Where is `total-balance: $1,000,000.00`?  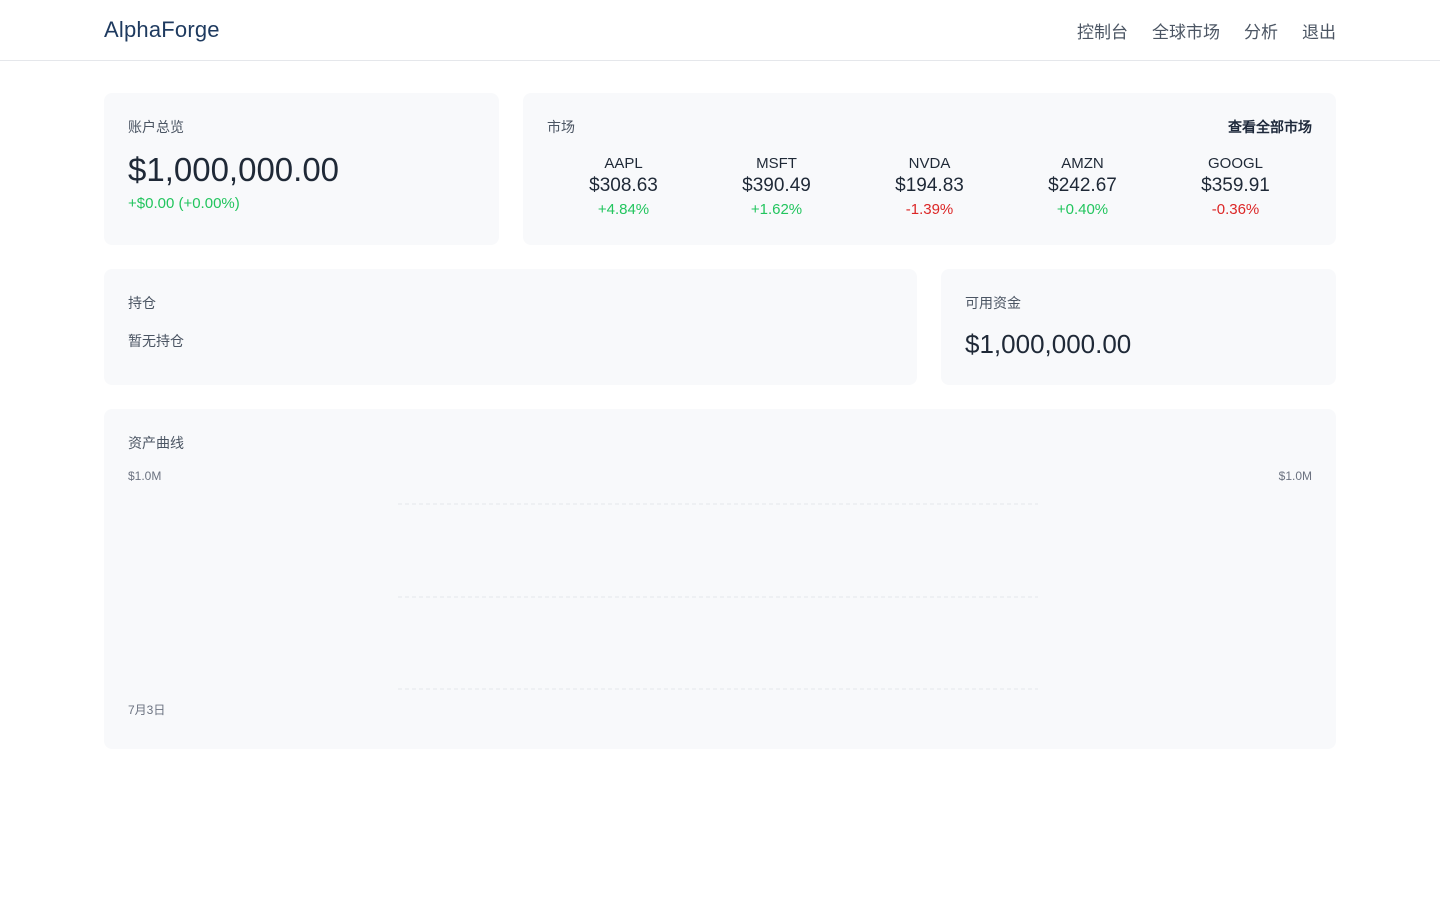 total-balance: $1,000,000.00 is located at coordinates (234, 169).